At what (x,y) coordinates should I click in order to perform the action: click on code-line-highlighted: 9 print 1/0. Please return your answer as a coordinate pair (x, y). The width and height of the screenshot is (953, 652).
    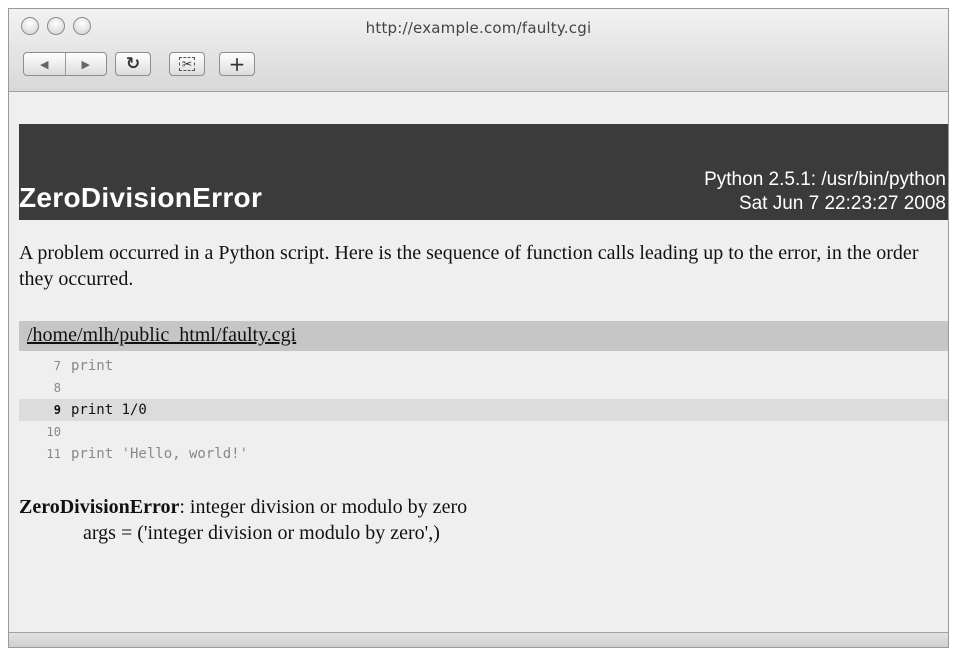
    Looking at the image, I should click on (483, 410).